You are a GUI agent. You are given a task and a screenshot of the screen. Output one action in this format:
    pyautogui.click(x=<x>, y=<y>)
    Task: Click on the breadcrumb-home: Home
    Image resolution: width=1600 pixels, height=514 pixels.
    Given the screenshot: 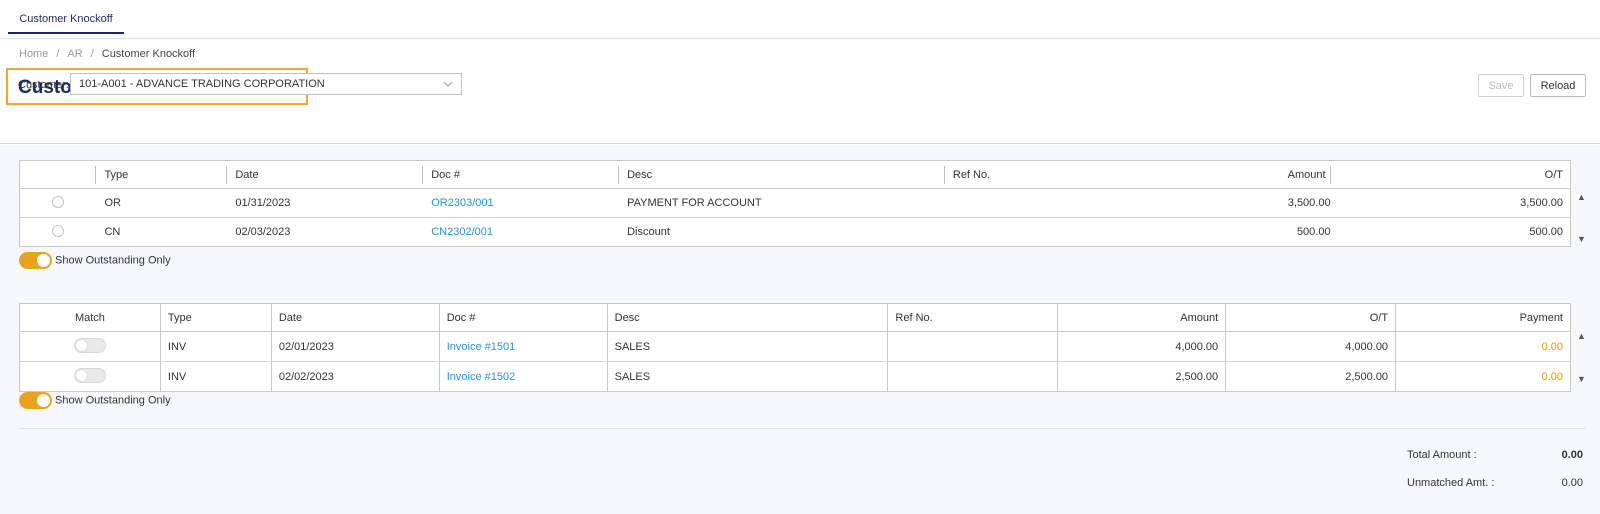 What is the action you would take?
    pyautogui.click(x=33, y=54)
    